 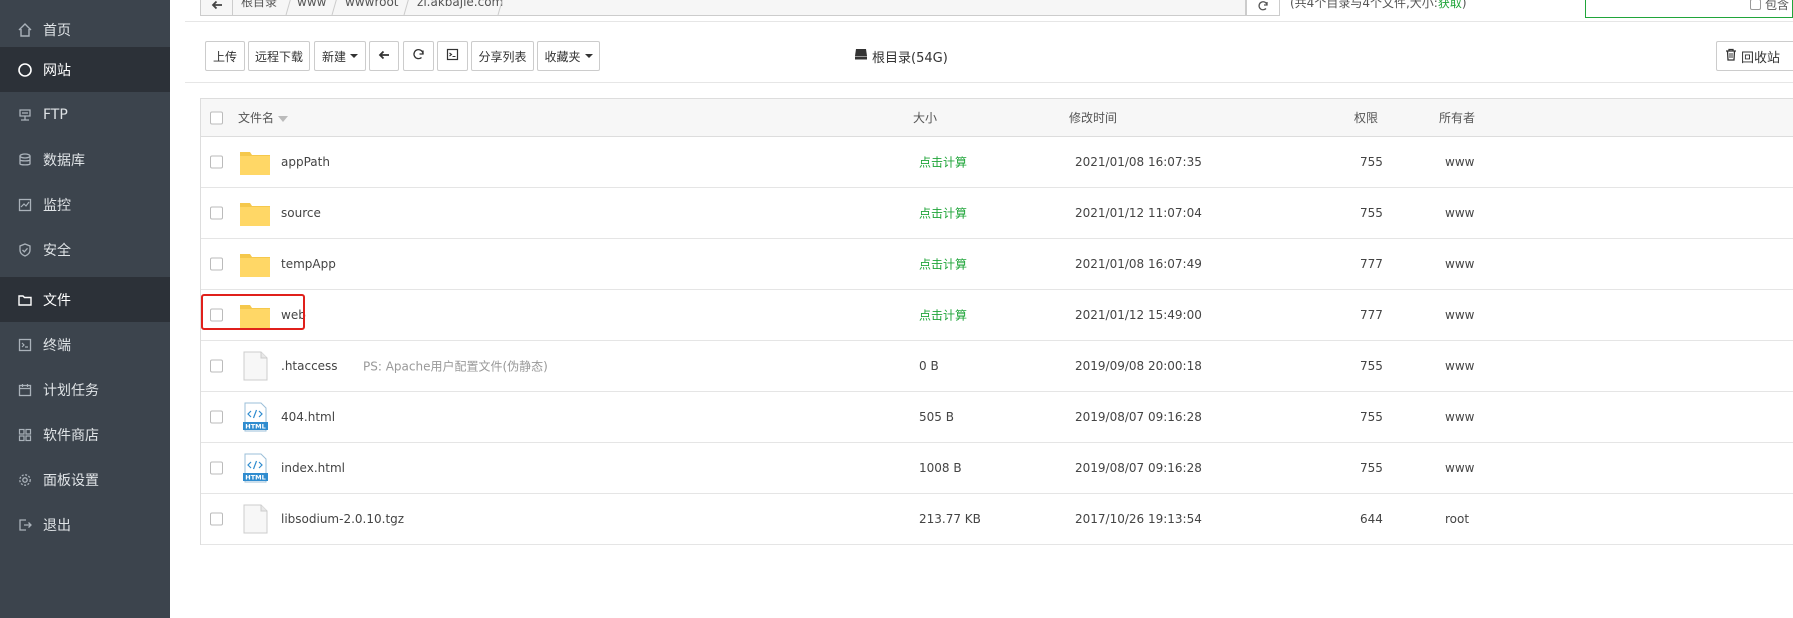 I want to click on get-size-link: 获取, so click(x=1450, y=5).